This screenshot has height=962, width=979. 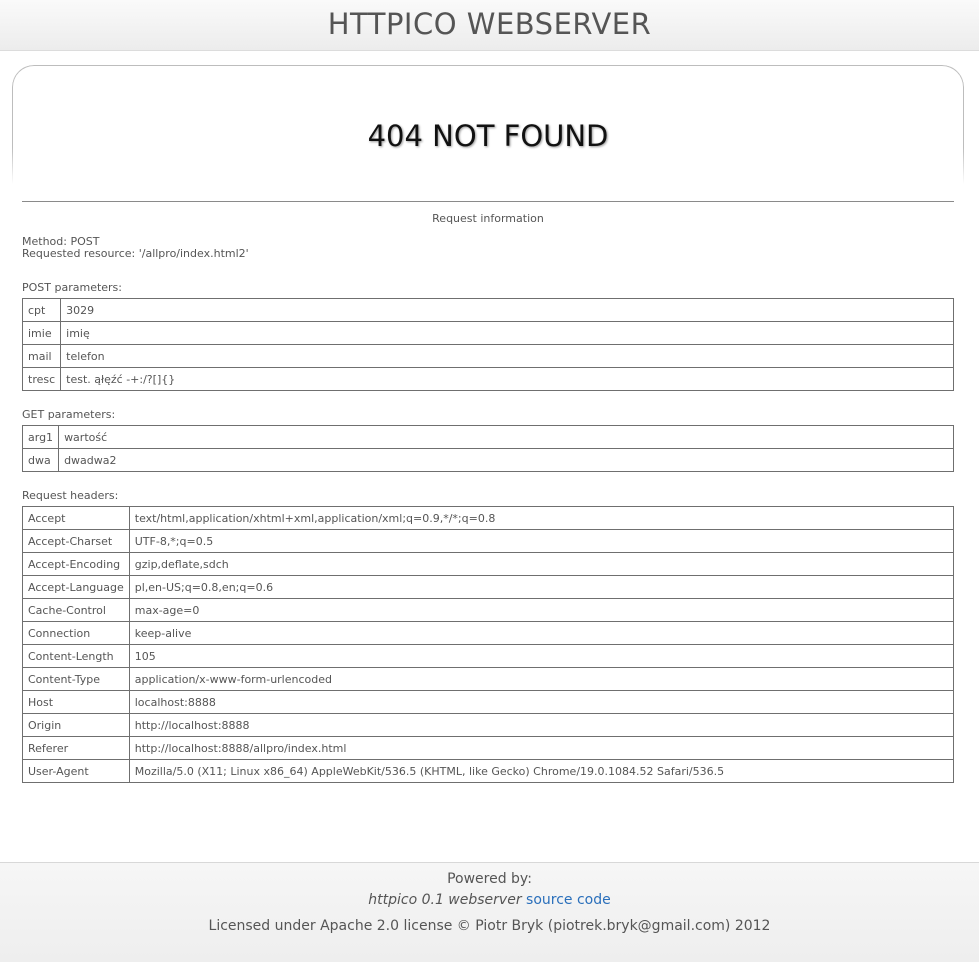 What do you see at coordinates (41, 379) in the screenshot?
I see `param-key: tresc` at bounding box center [41, 379].